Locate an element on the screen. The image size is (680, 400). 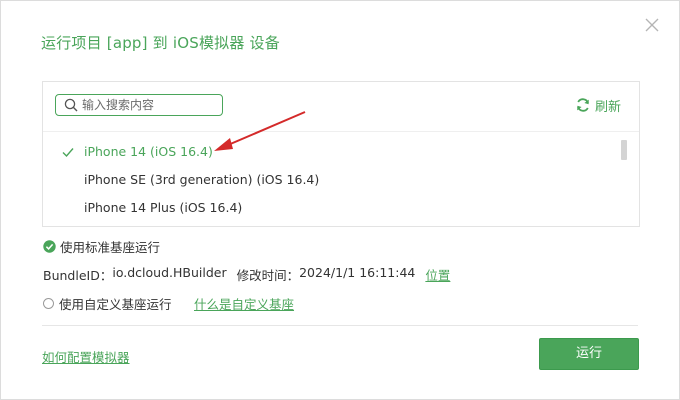
check-icon is located at coordinates (68, 153).